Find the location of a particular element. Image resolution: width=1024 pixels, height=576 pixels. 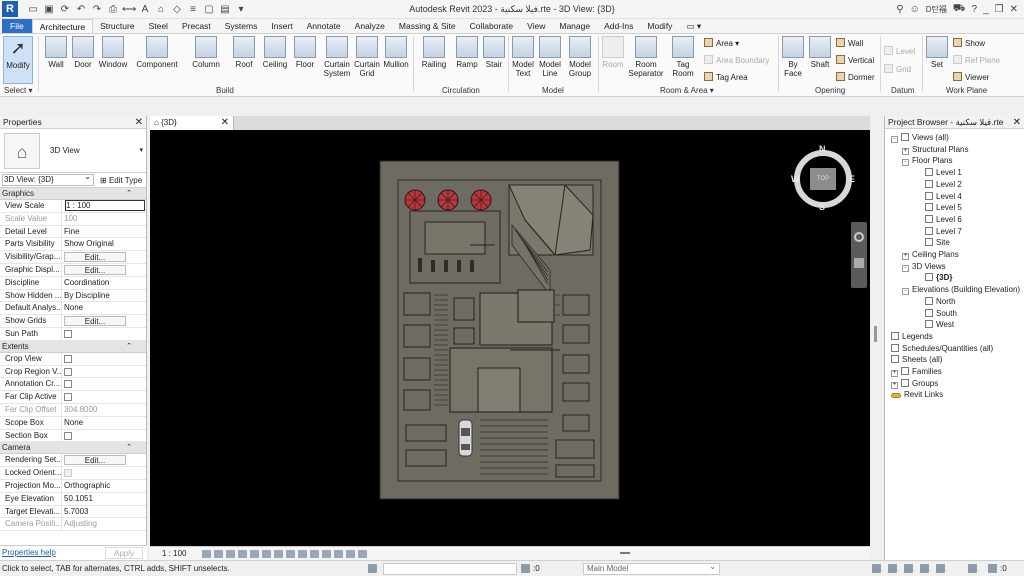

room-button: Room is located at coordinates (613, 52).